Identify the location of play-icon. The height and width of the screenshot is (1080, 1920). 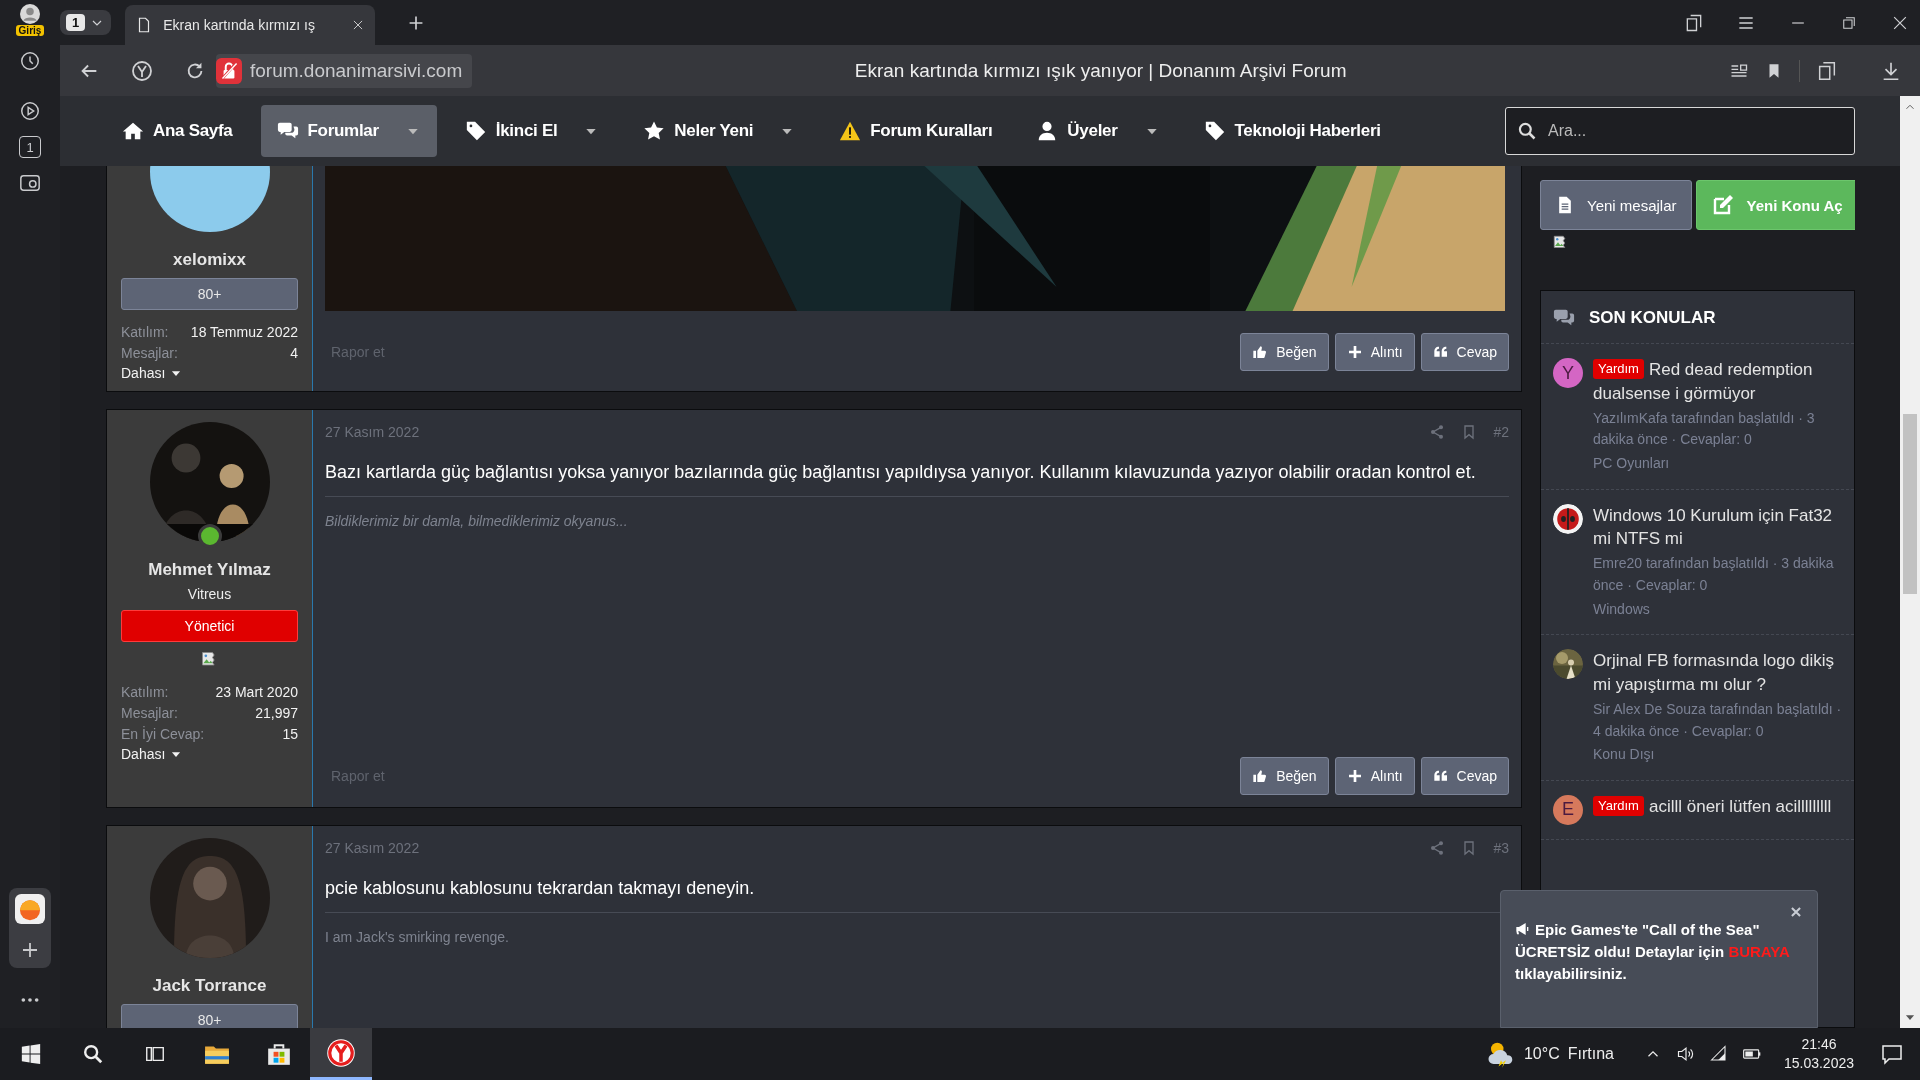
(30, 111).